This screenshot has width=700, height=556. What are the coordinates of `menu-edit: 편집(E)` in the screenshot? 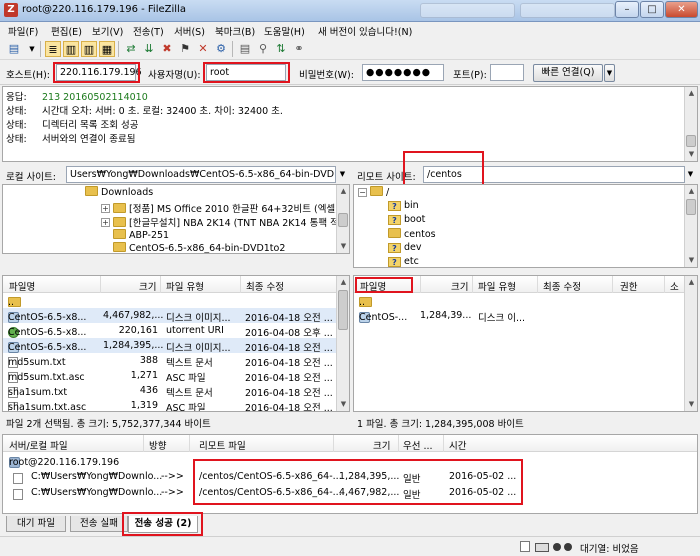 It's located at (66, 31).